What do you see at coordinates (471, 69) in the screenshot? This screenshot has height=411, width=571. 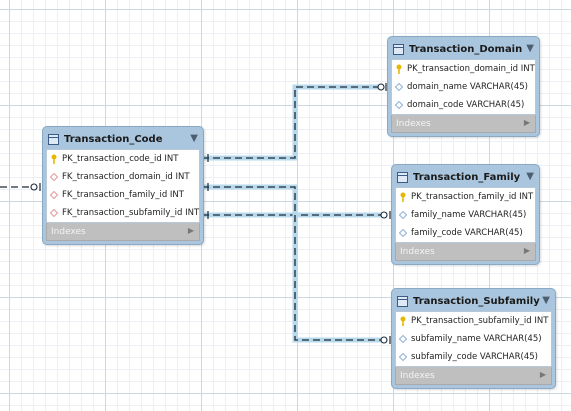 I see `column-label: PK_transaction_domain_id INT` at bounding box center [471, 69].